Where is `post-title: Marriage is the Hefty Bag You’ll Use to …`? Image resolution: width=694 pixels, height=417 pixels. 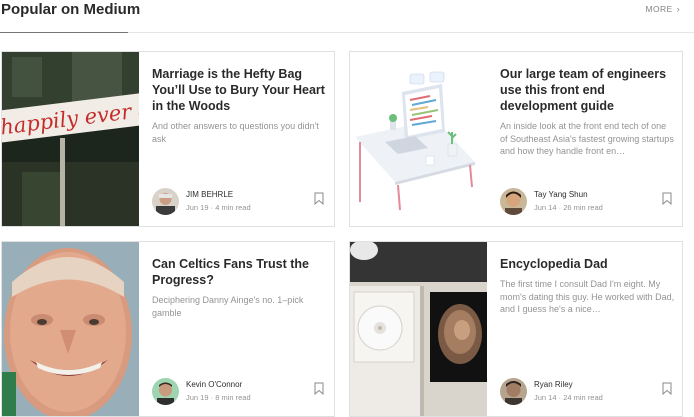 post-title: Marriage is the Hefty Bag You’ll Use to … is located at coordinates (240, 90).